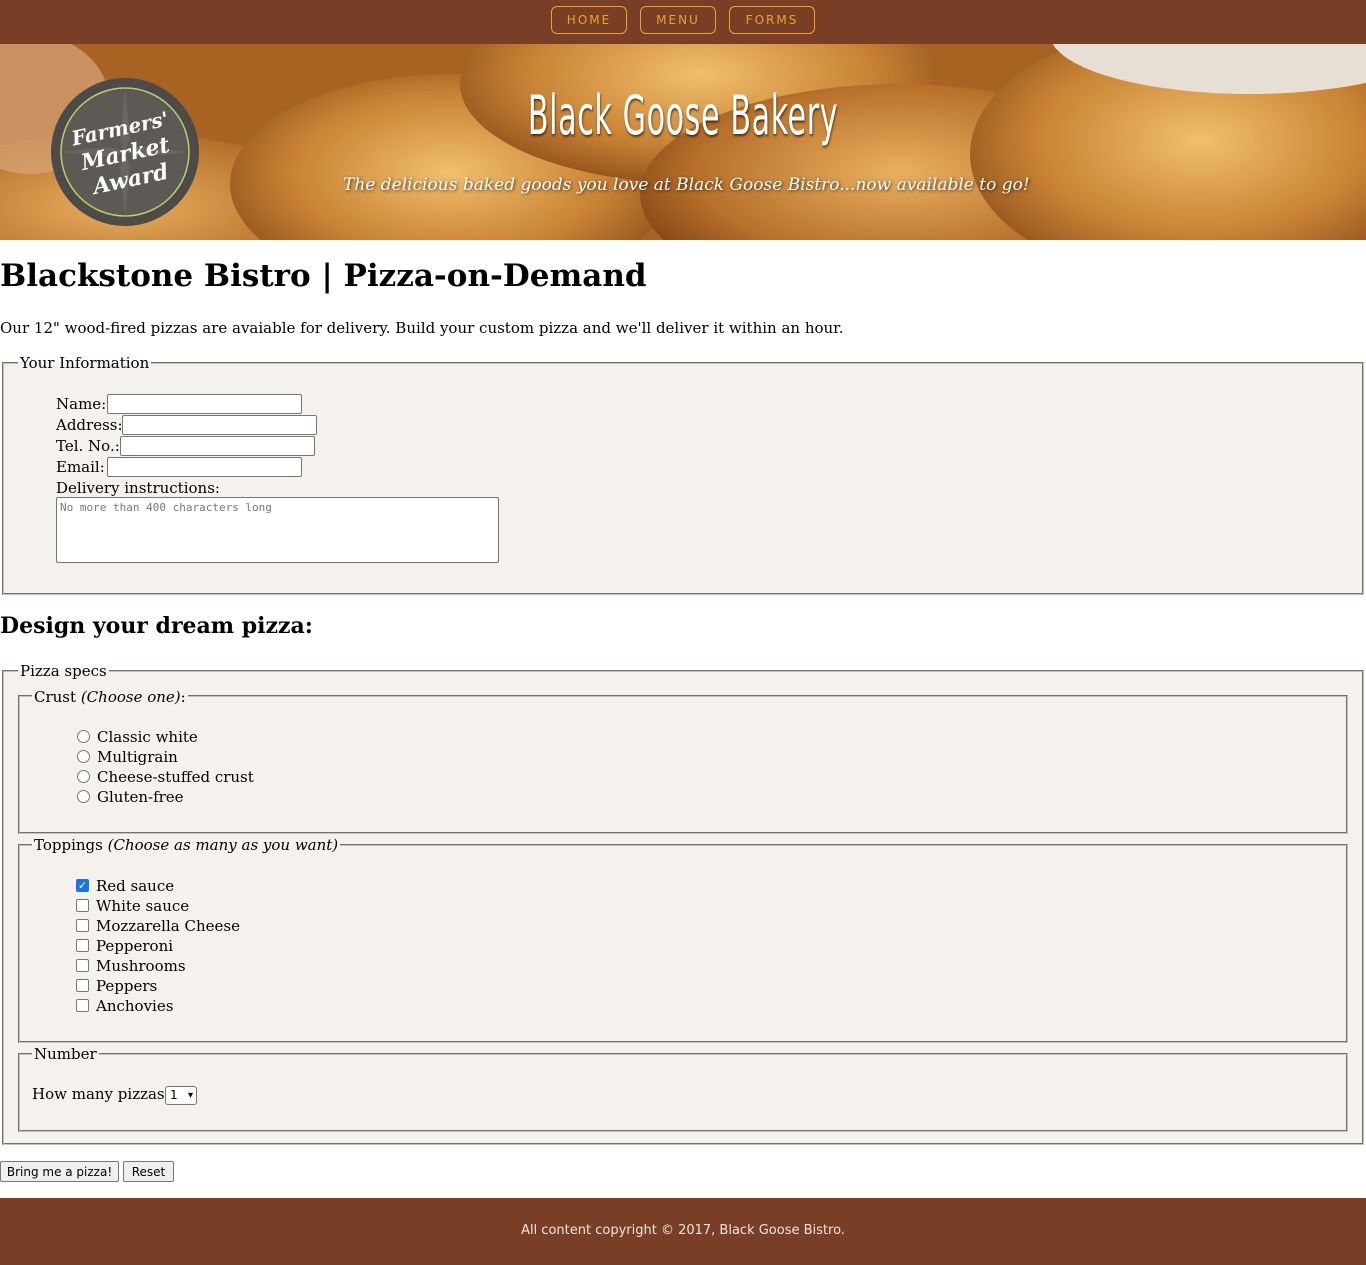  What do you see at coordinates (143, 906) in the screenshot?
I see `topping-option-label: White sauce` at bounding box center [143, 906].